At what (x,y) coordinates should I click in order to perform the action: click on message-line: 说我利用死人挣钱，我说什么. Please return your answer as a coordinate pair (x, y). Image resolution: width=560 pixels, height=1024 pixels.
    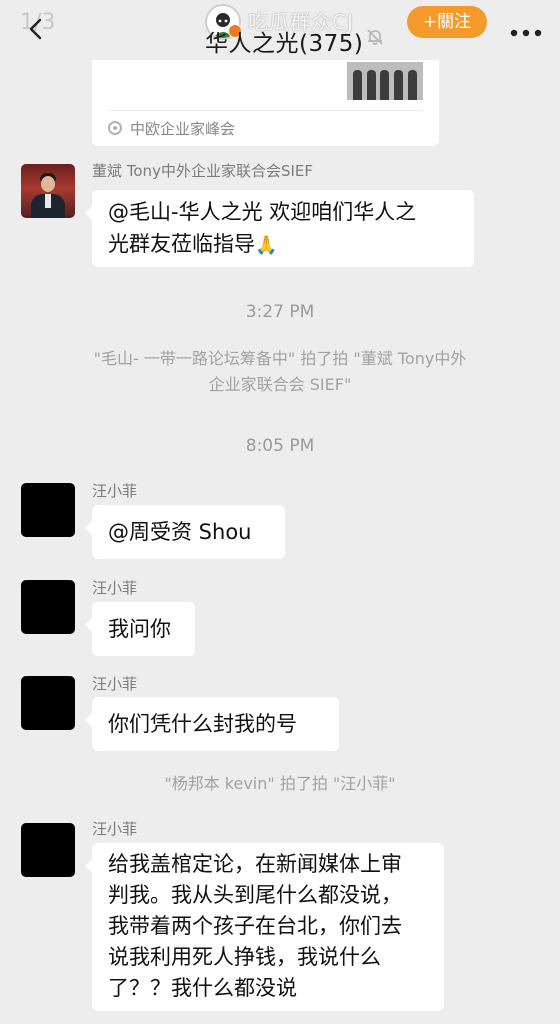
    Looking at the image, I should click on (244, 957).